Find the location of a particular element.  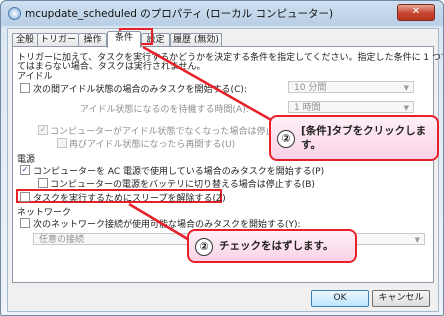

tab-callout: ② [条件]タブをクリックしま す。 is located at coordinates (354, 138).